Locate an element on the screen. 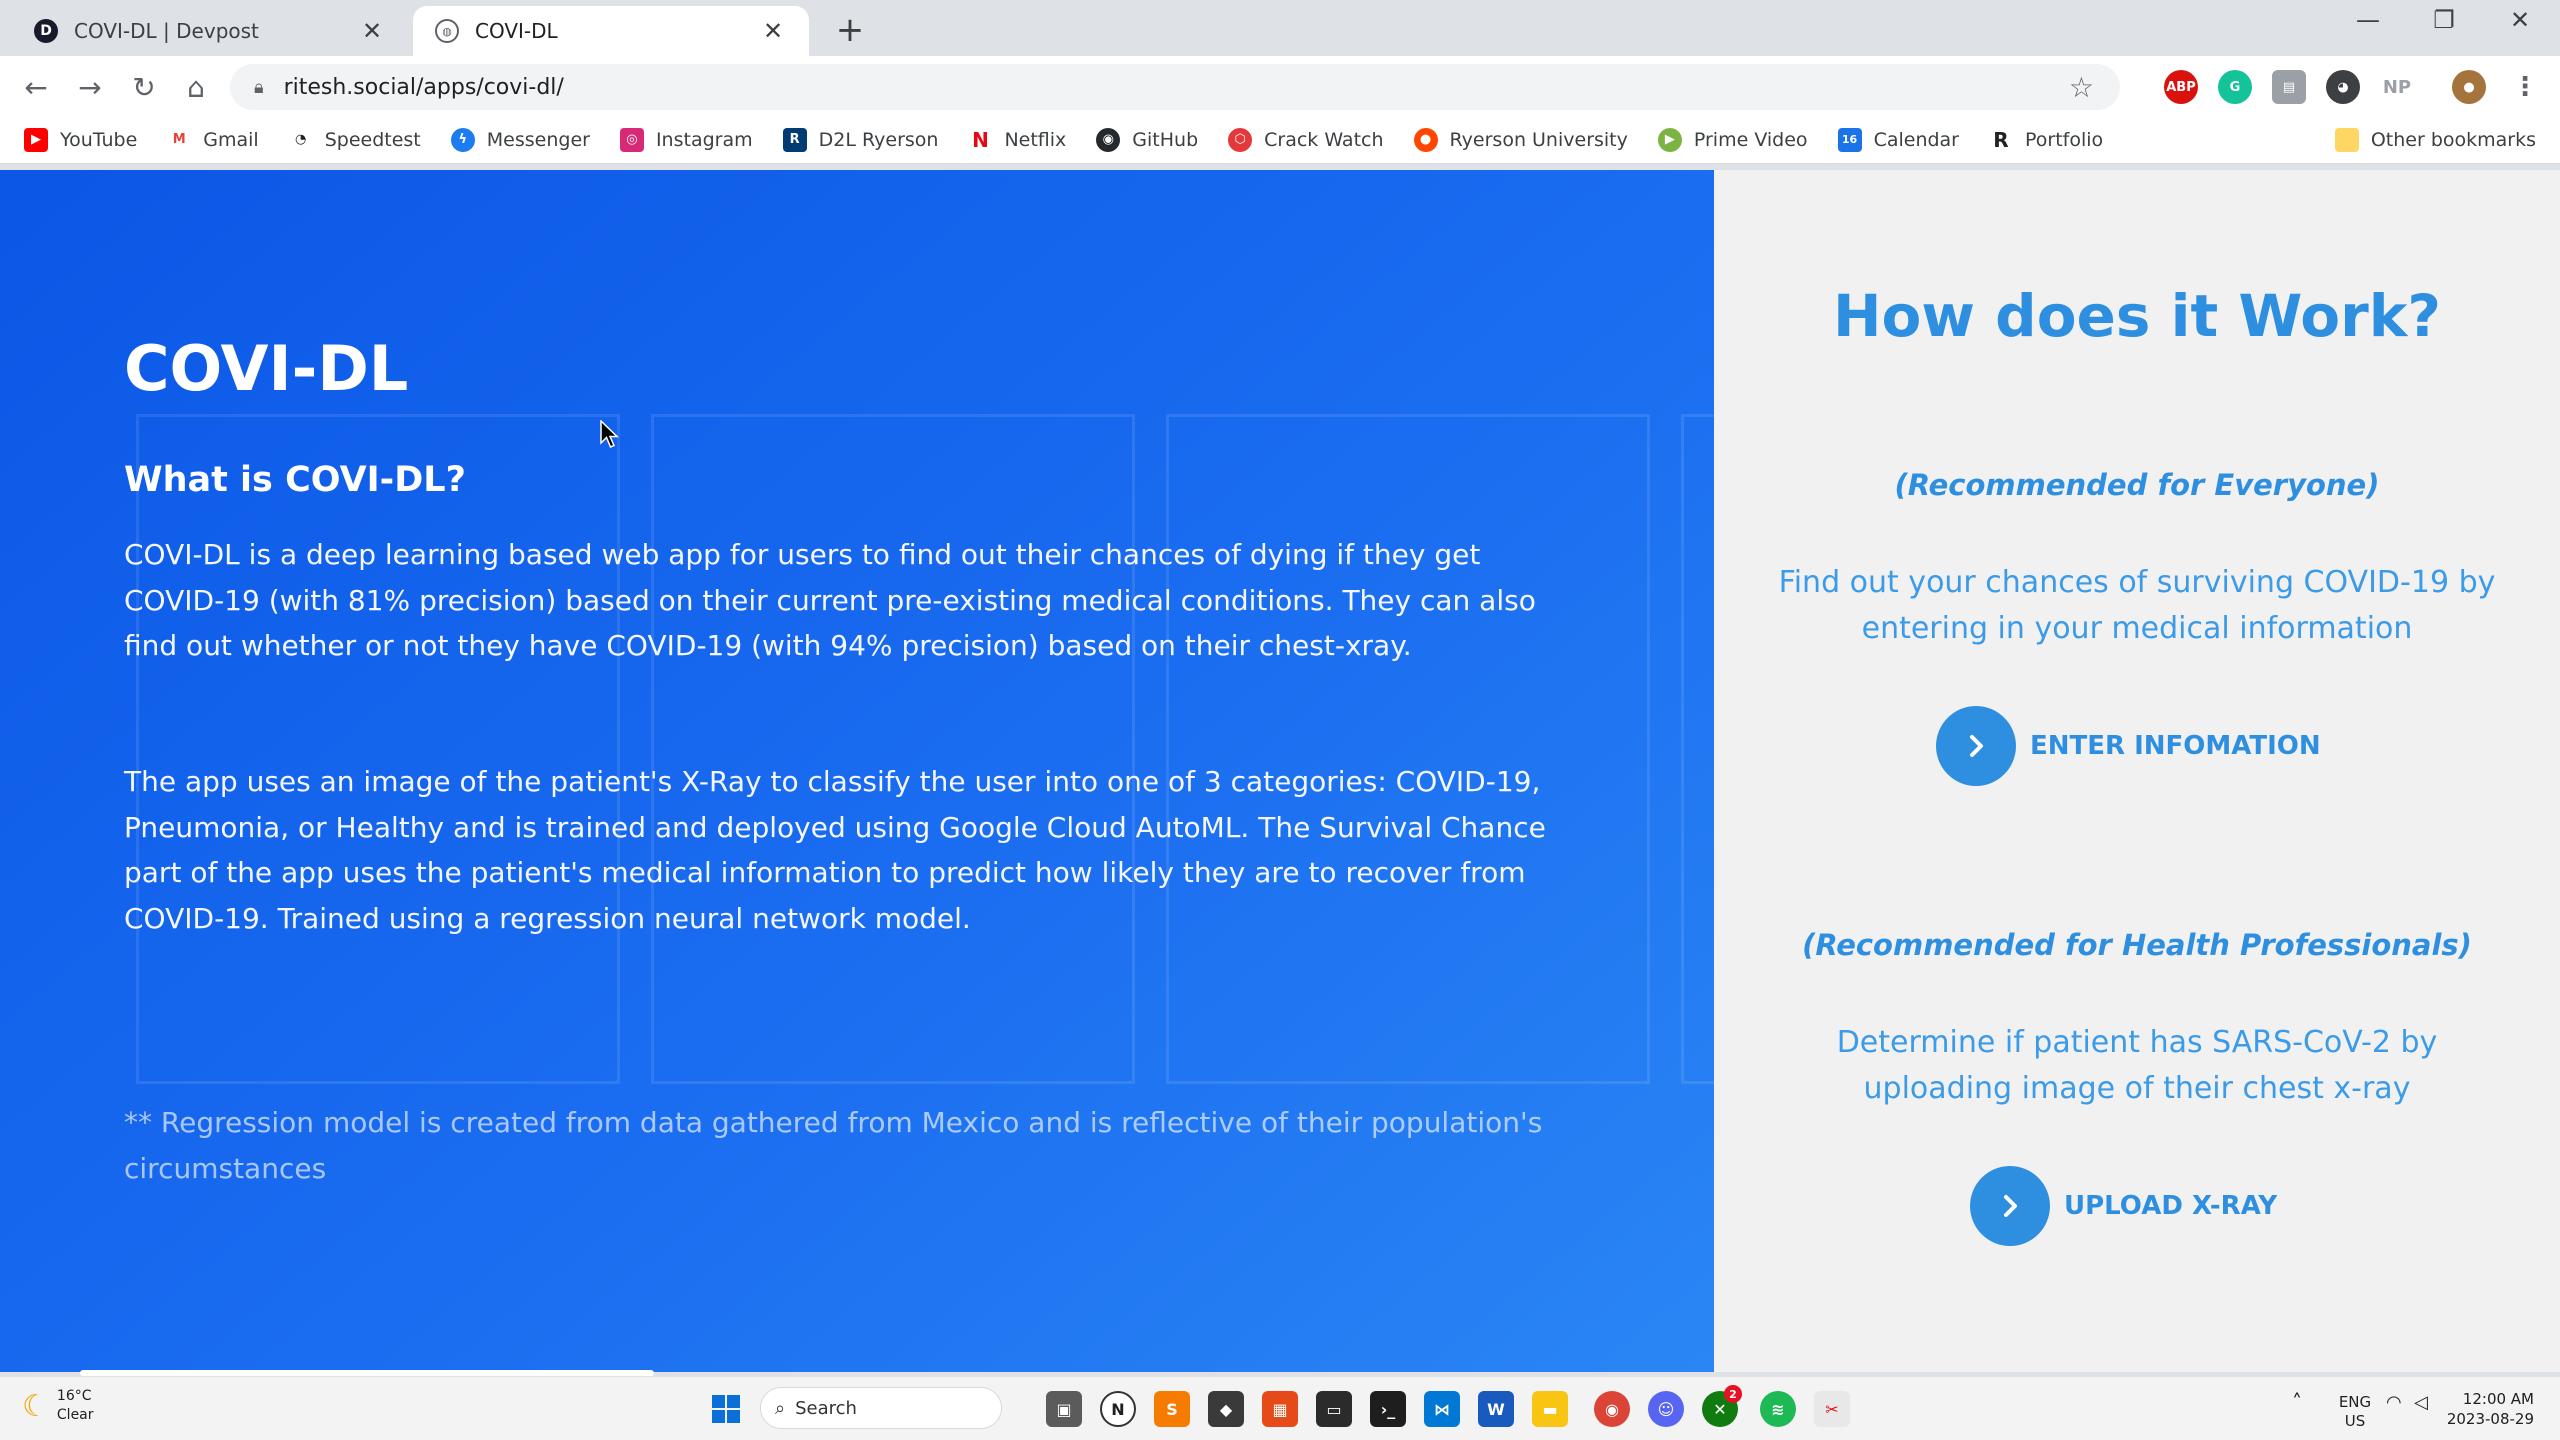 This screenshot has width=2560, height=1440. menu-icon: ⋮ is located at coordinates (2525, 87).